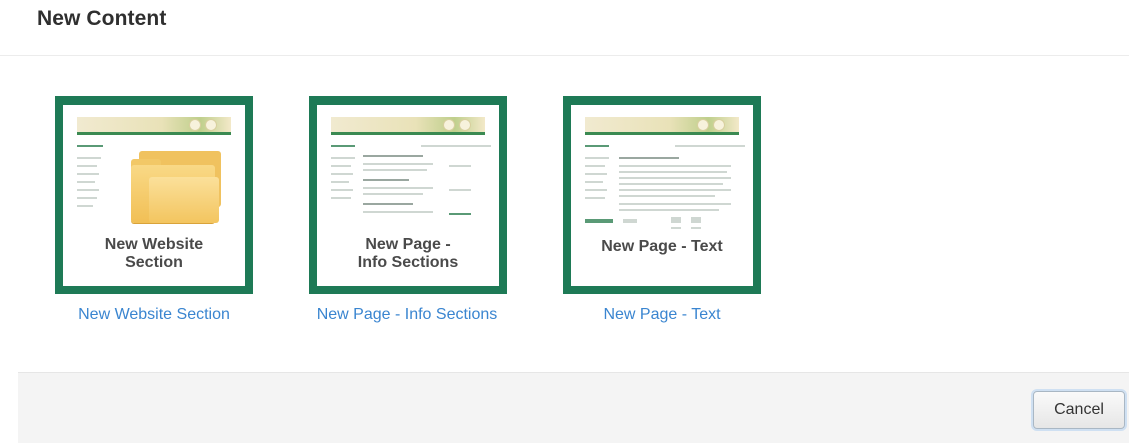 The height and width of the screenshot is (443, 1129). What do you see at coordinates (102, 18) in the screenshot?
I see `dialog-title: New Content` at bounding box center [102, 18].